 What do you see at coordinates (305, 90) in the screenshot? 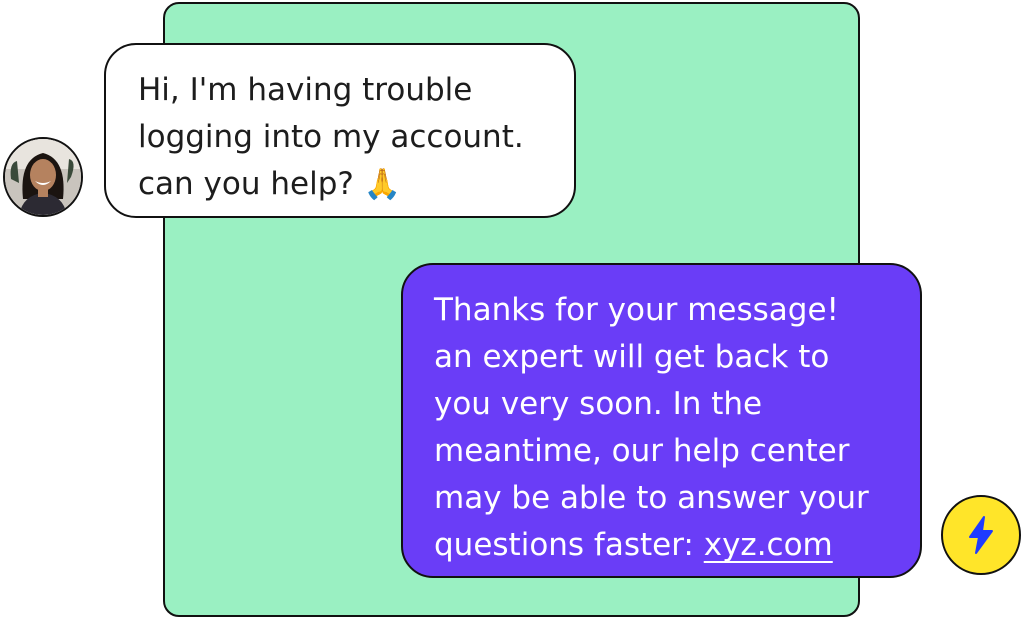
I see `user-message-line: Hi, I'm having trouble` at bounding box center [305, 90].